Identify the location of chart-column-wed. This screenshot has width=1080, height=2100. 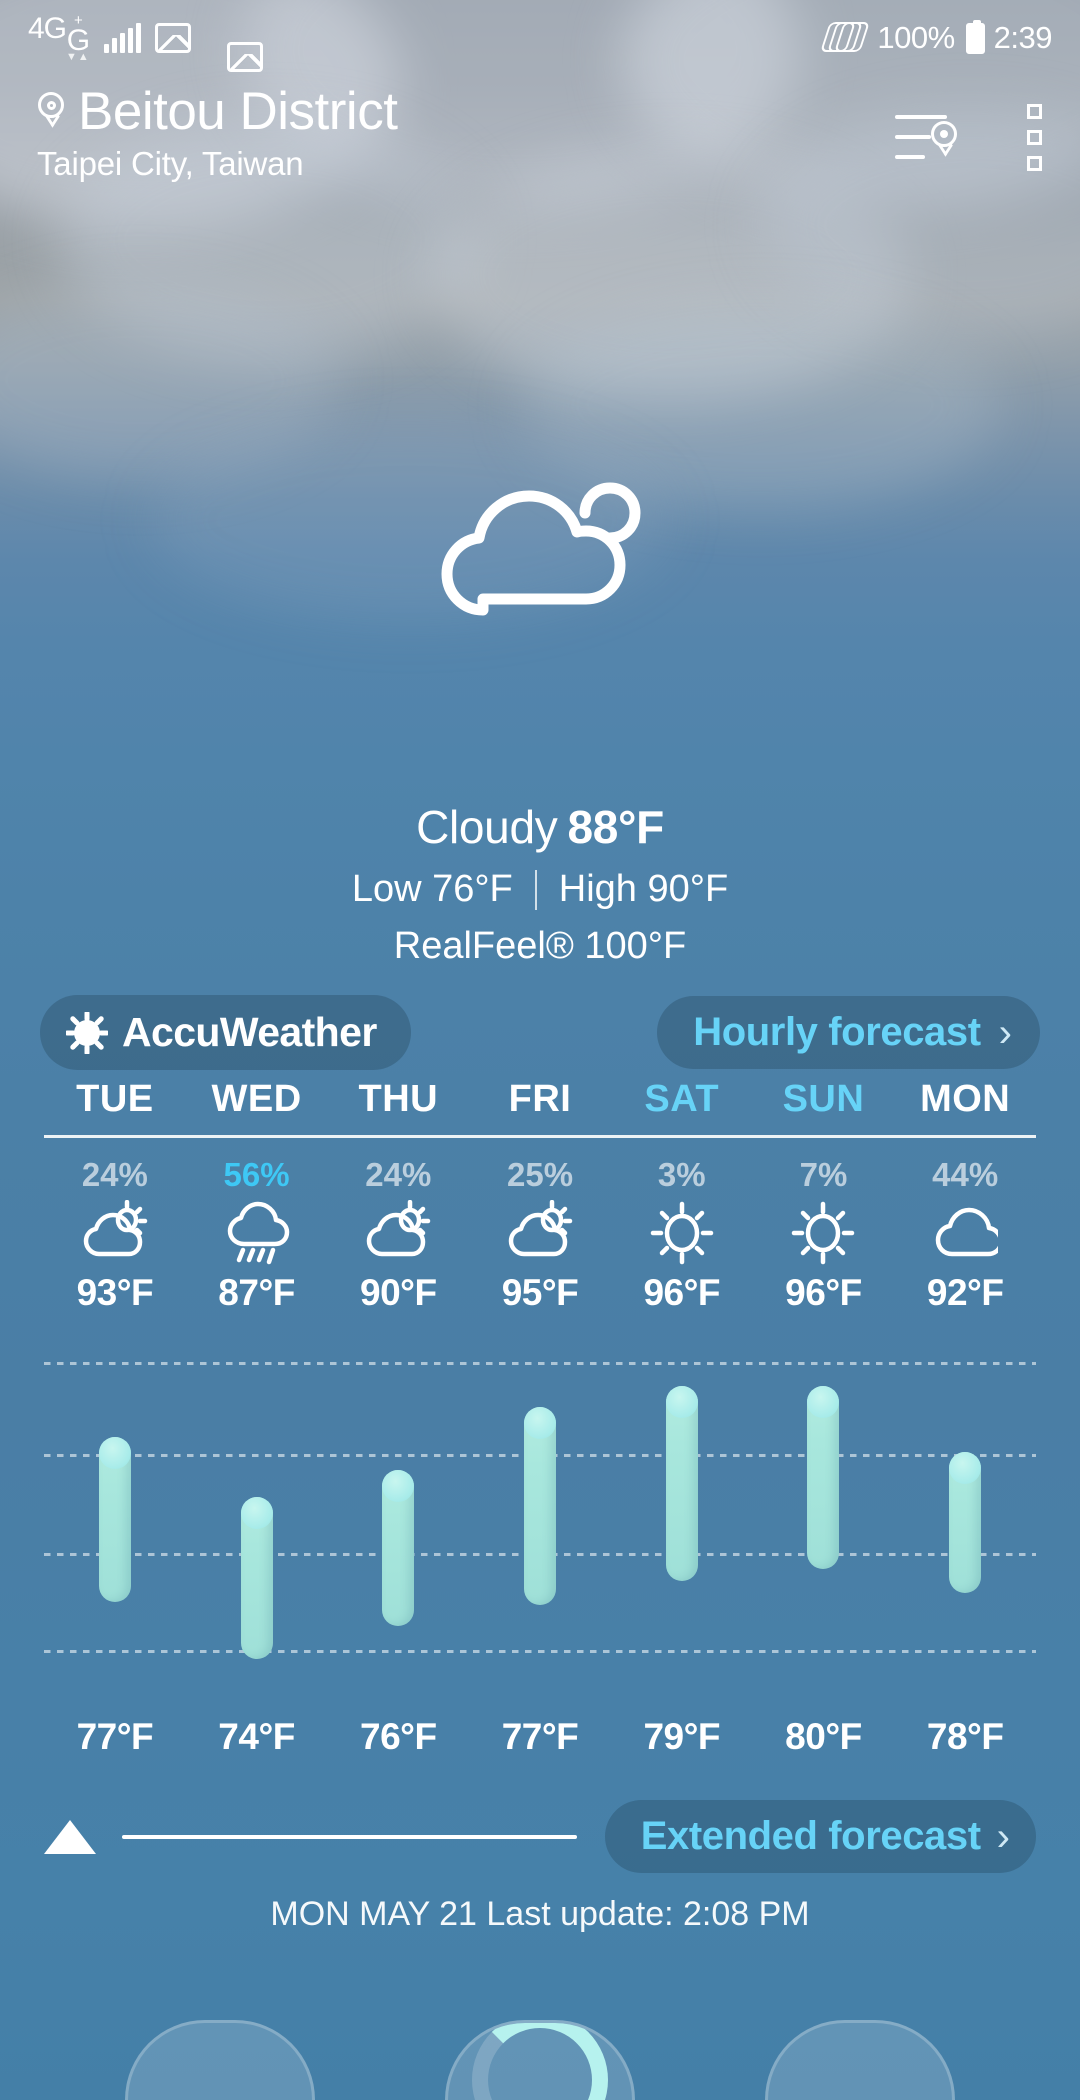
(257, 1512).